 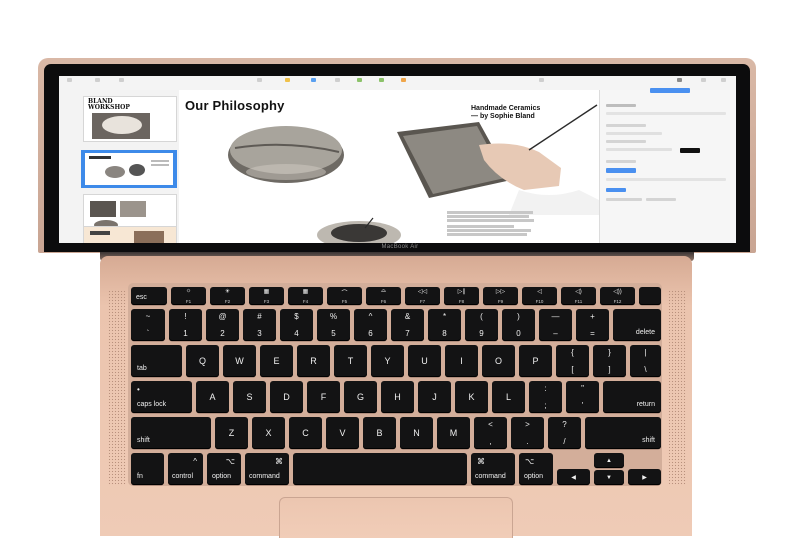 What do you see at coordinates (621, 170) in the screenshot?
I see `inspector-align-button` at bounding box center [621, 170].